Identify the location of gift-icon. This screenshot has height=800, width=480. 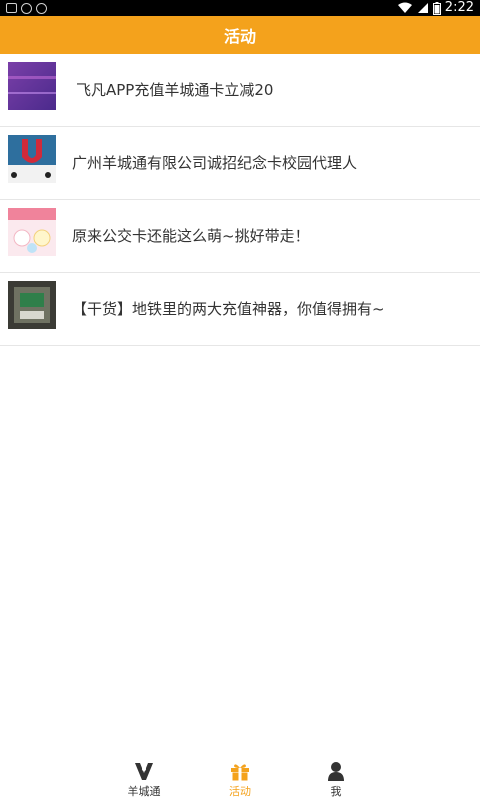
(240, 772).